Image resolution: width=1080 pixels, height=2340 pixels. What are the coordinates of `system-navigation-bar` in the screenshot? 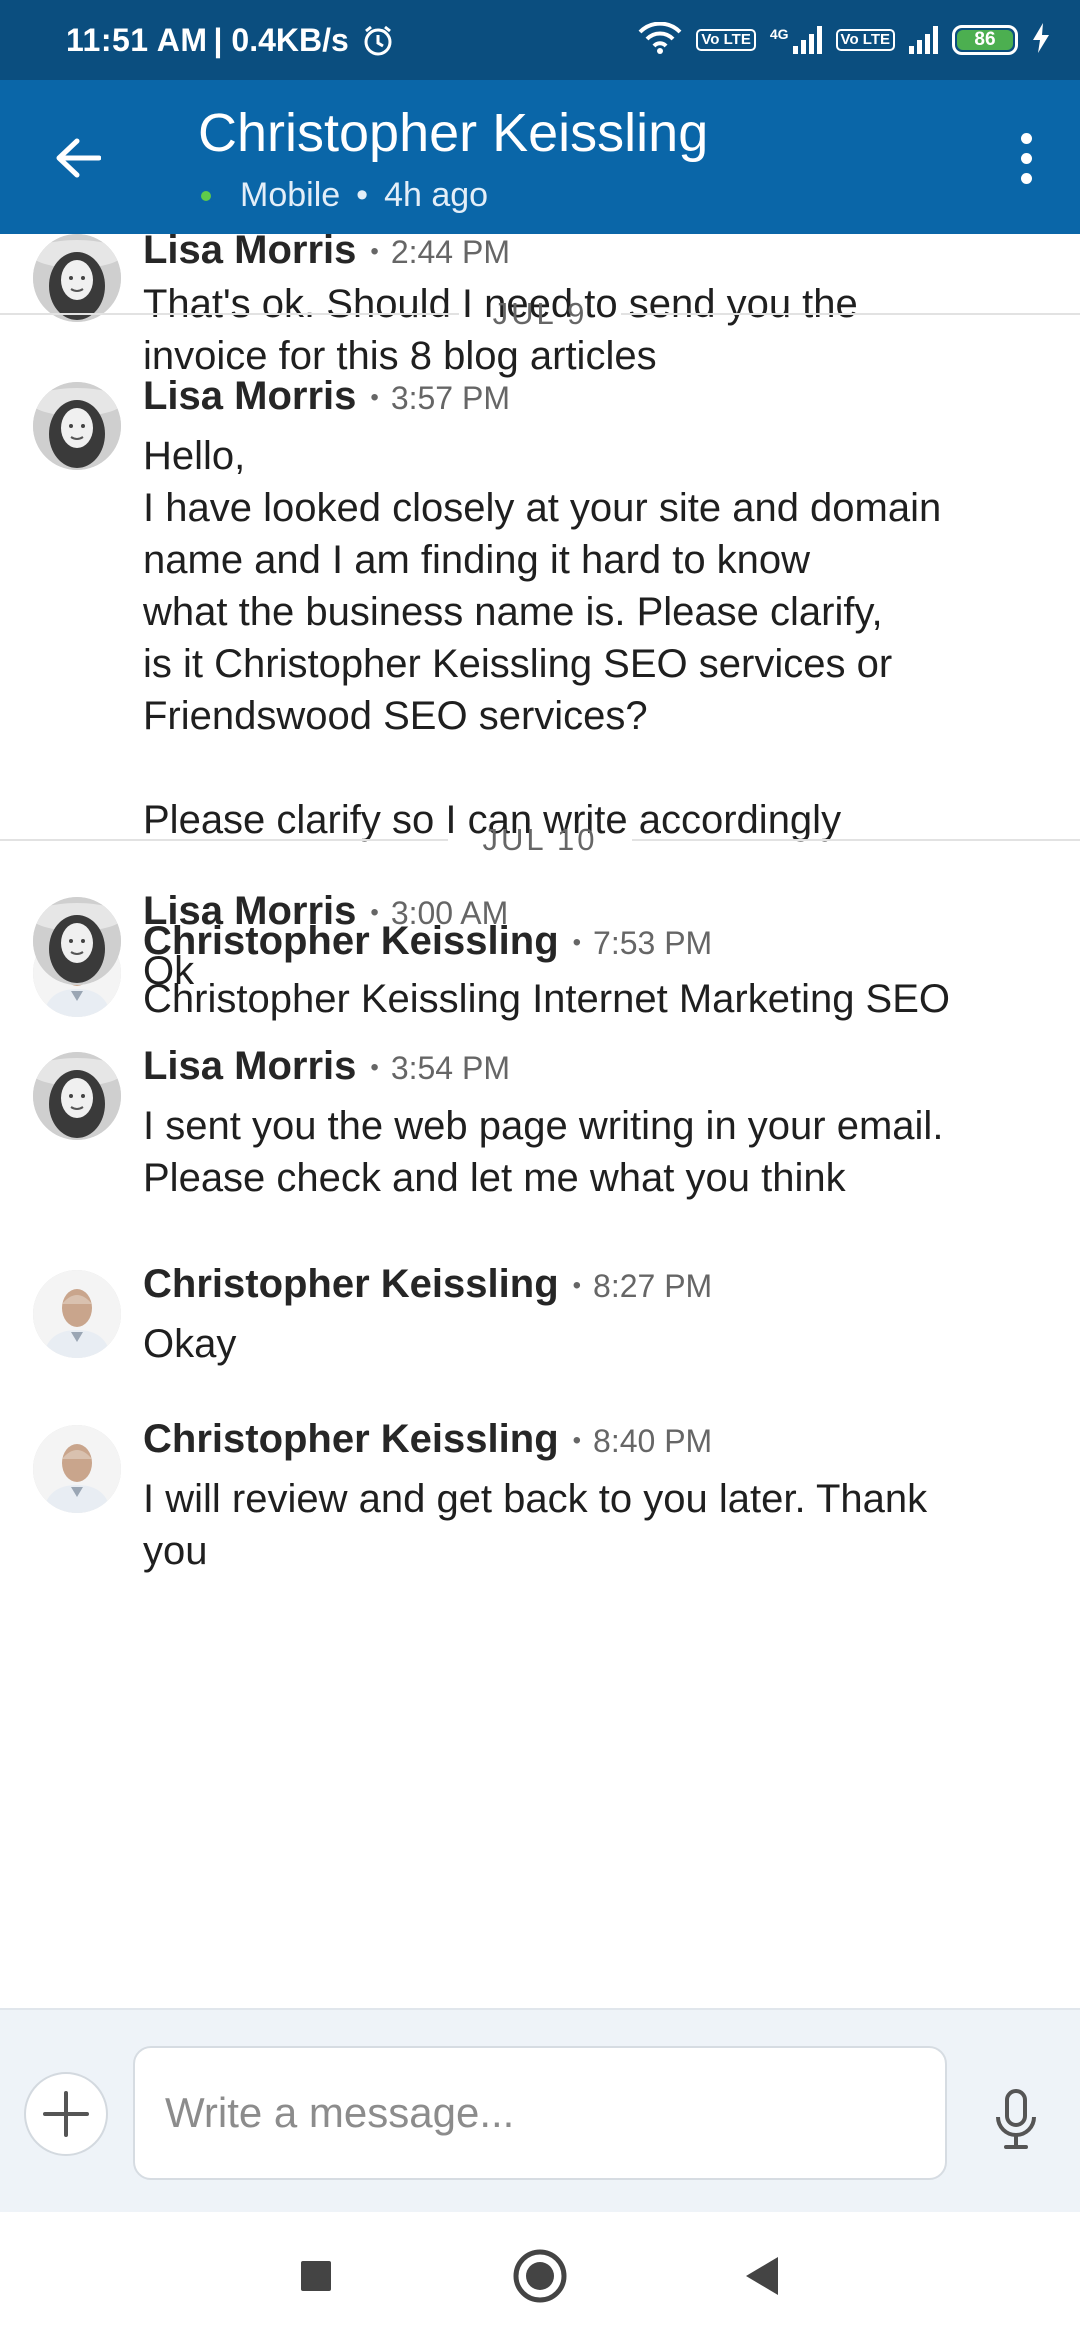 It's located at (540, 2276).